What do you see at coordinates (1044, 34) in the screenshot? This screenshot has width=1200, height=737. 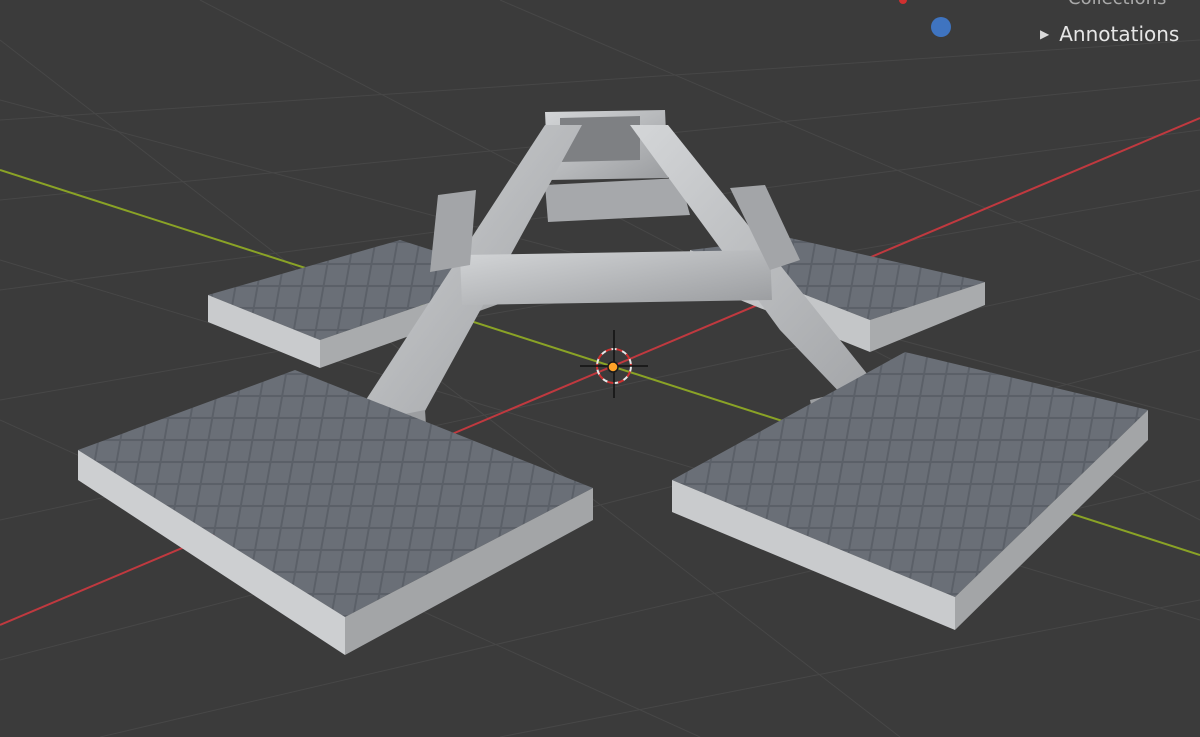 I see `triangle-right-icon: ▶` at bounding box center [1044, 34].